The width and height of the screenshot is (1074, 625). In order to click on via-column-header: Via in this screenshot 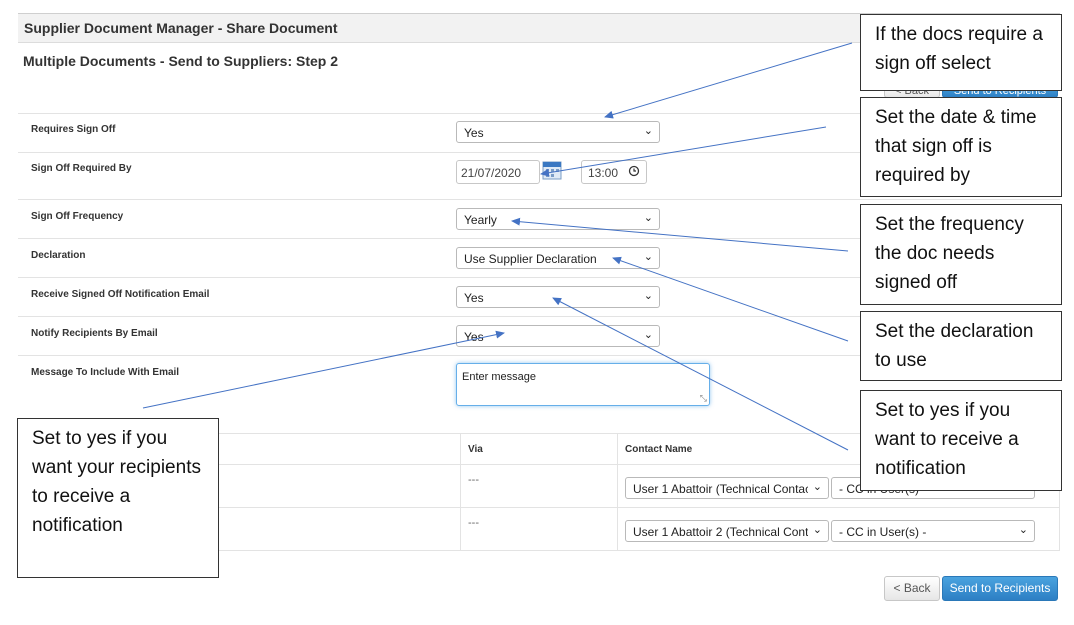, I will do `click(475, 449)`.